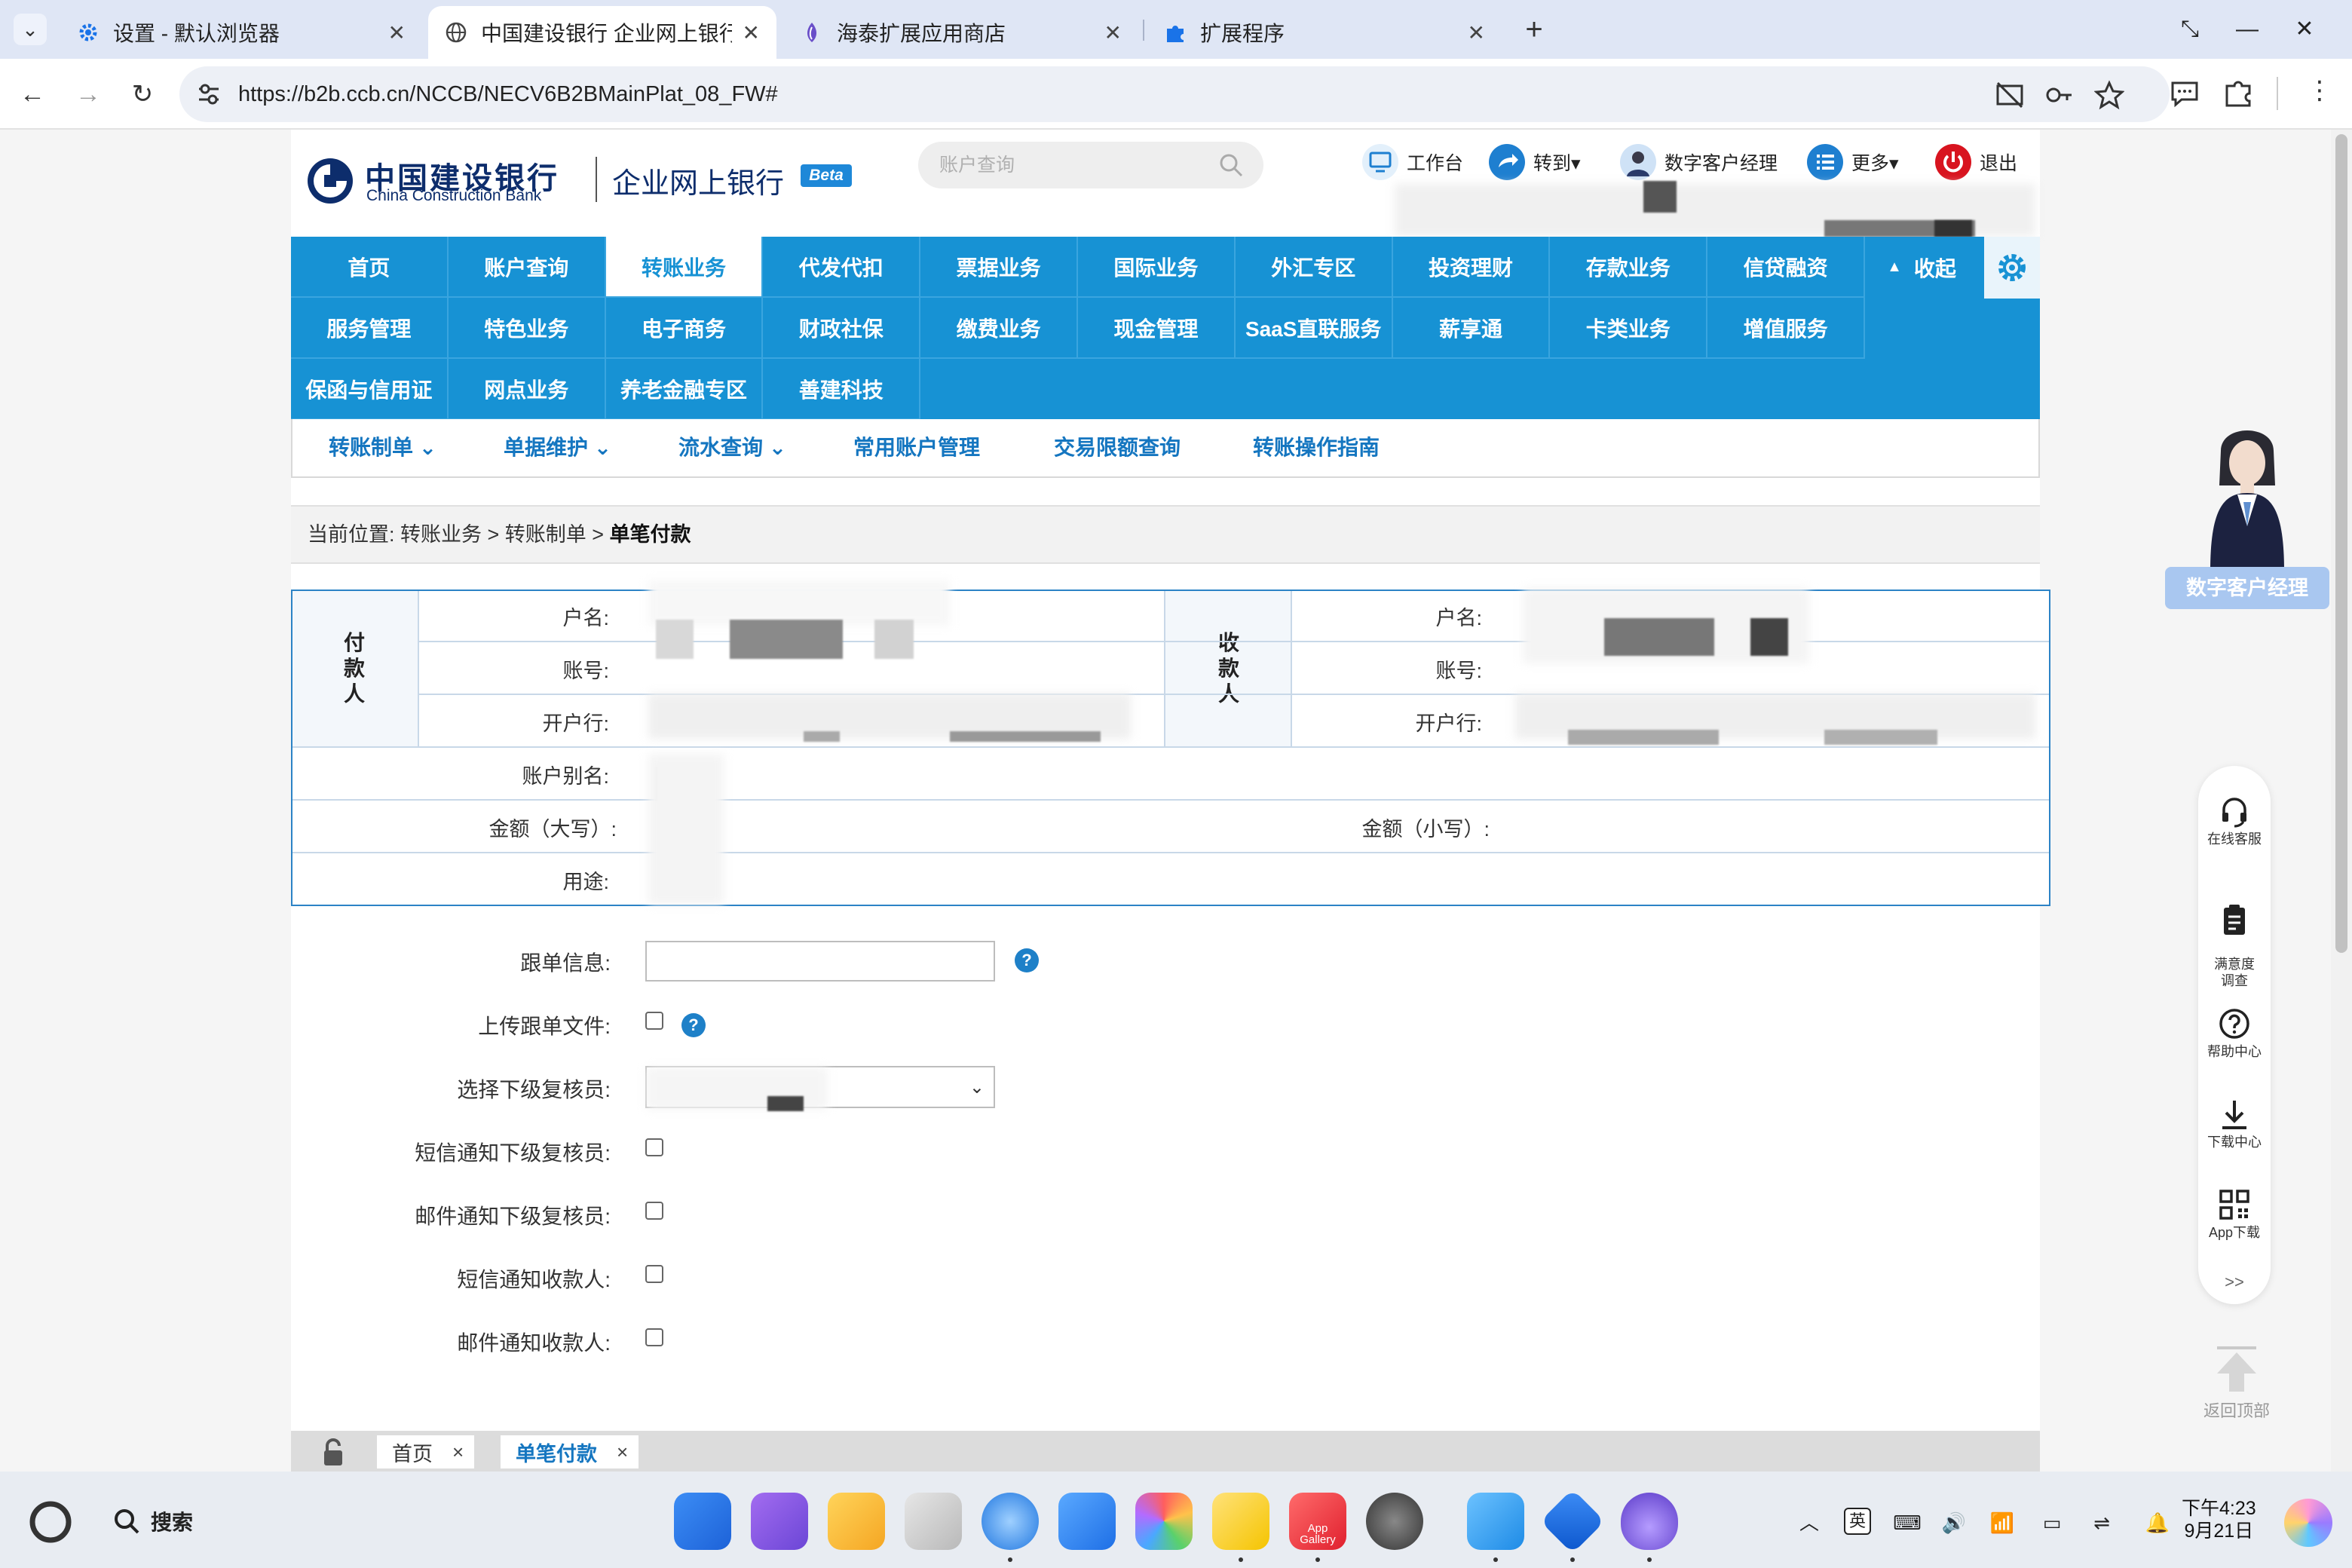  Describe the element at coordinates (654, 1147) in the screenshot. I see `sms-reviewer-checkbox` at that location.